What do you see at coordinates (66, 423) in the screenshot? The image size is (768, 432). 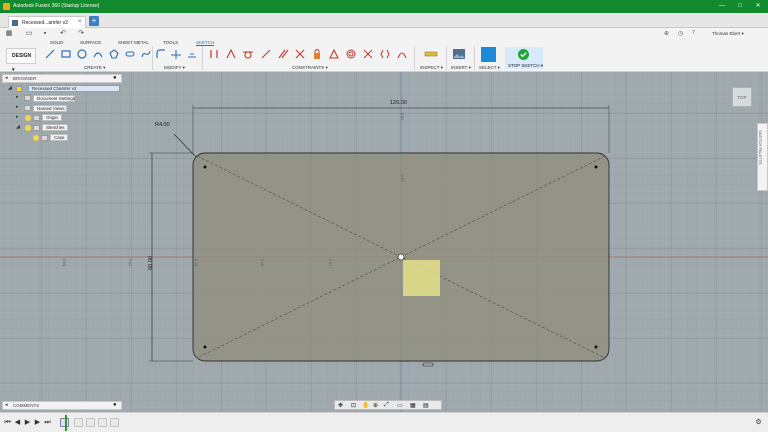 I see `timeline-marker` at bounding box center [66, 423].